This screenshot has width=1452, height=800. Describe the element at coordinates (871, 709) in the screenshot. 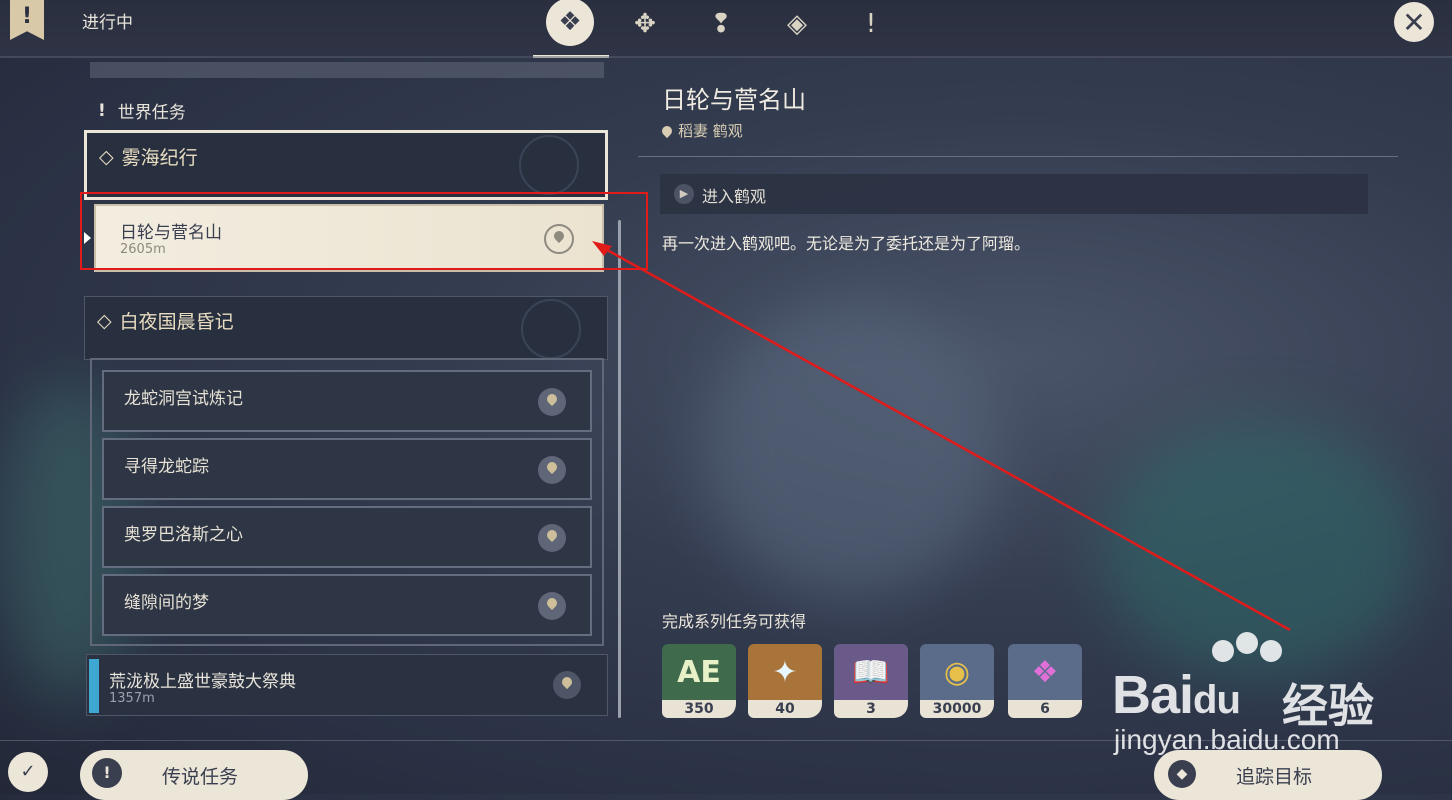

I see `reward-count: 3` at that location.